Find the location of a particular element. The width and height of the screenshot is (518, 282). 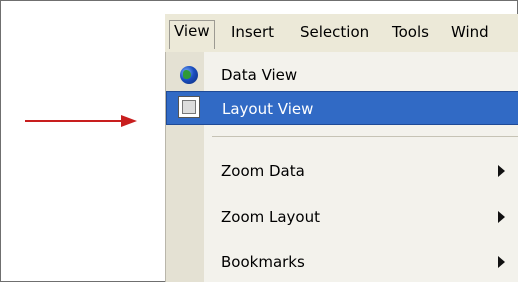

menu-item-zoom-data: Zoom Data is located at coordinates (342, 171).